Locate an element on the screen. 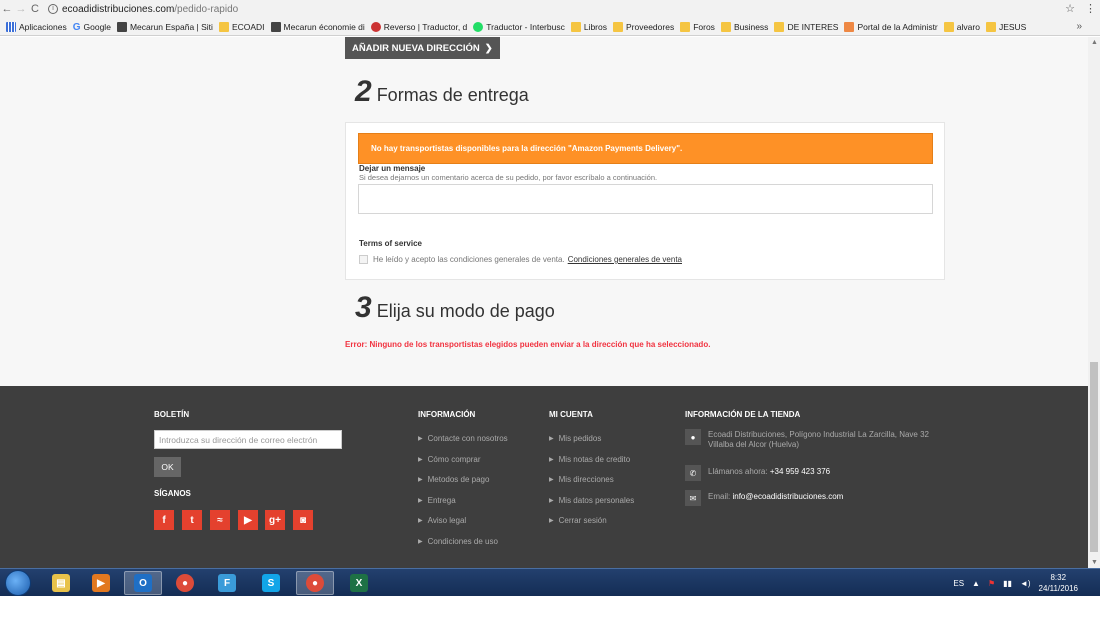  footer-link: ▶ Aviso legal is located at coordinates (463, 526).